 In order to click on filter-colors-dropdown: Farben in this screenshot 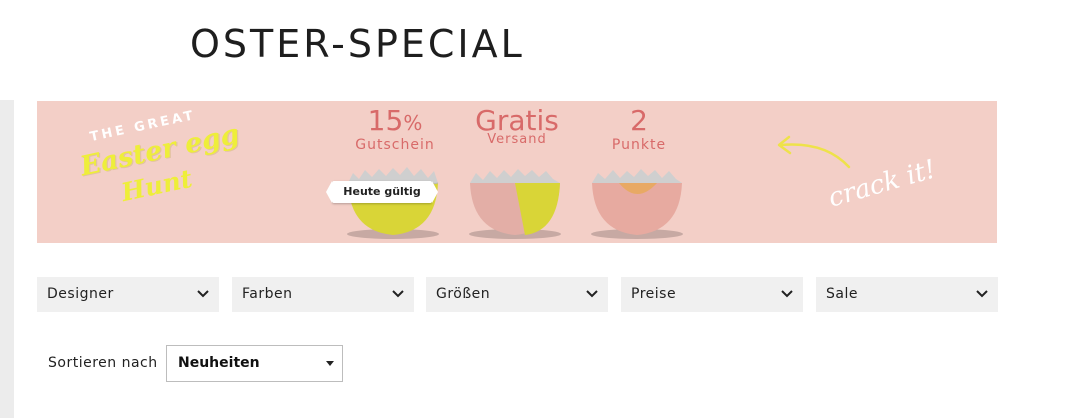, I will do `click(323, 294)`.